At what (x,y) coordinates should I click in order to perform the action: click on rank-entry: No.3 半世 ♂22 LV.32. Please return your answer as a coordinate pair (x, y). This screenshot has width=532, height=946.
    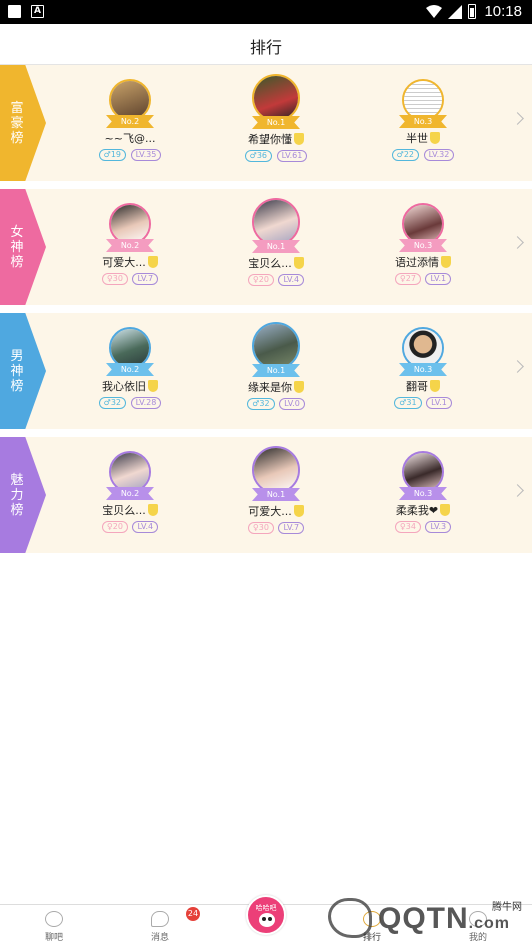
    Looking at the image, I should click on (423, 120).